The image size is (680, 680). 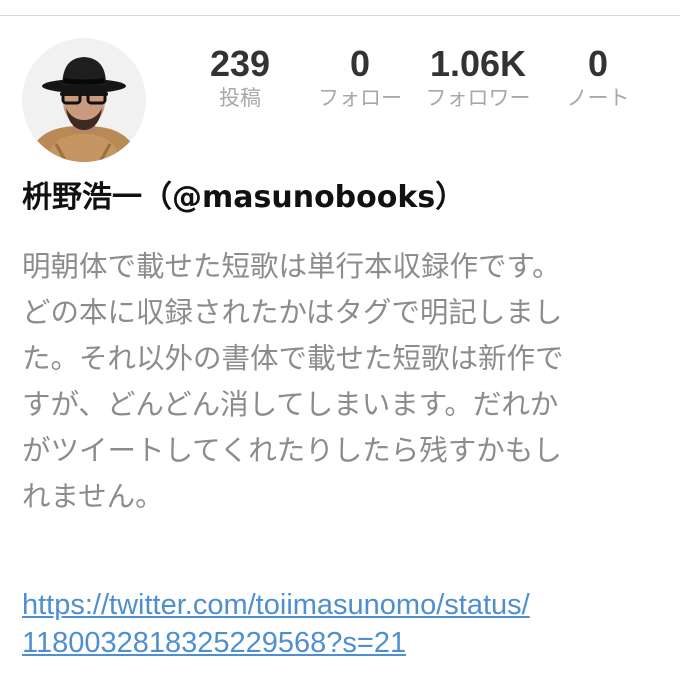 I want to click on bio-line: 明朝体で載せた短歌は単行本収録作です。, so click(x=291, y=266).